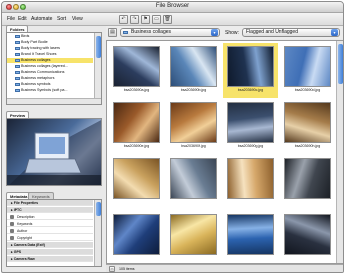  Describe the element at coordinates (22, 19) in the screenshot. I see `menu-edit: Edit` at that location.